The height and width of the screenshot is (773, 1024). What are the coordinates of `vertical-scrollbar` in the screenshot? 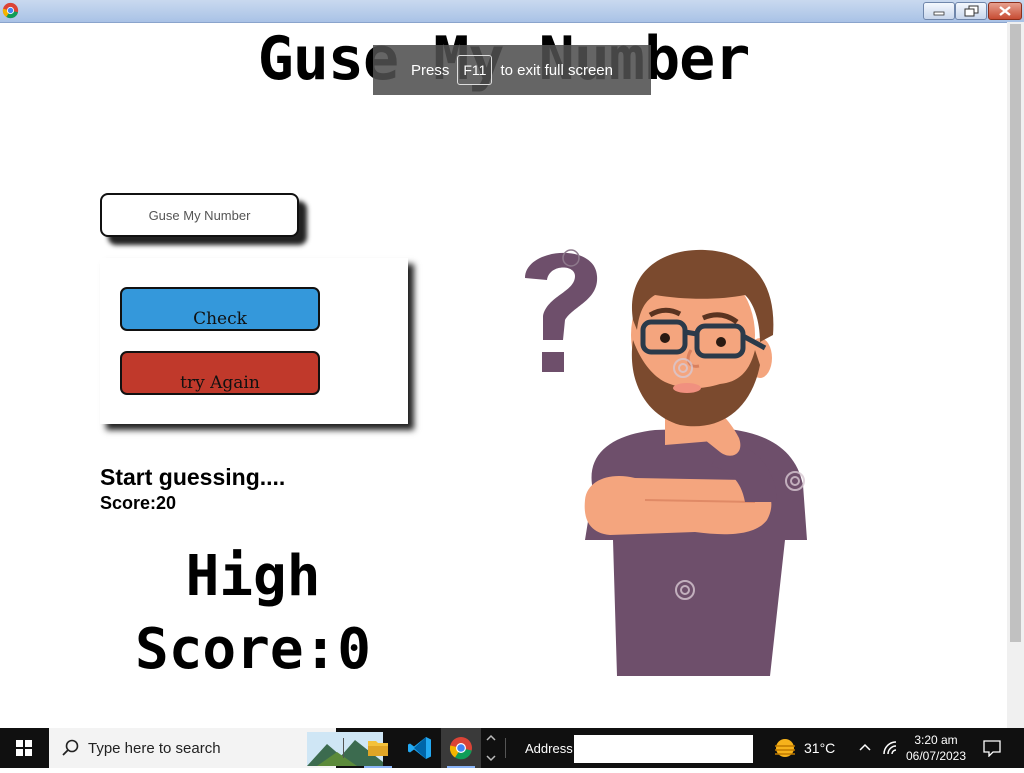 It's located at (1015, 375).